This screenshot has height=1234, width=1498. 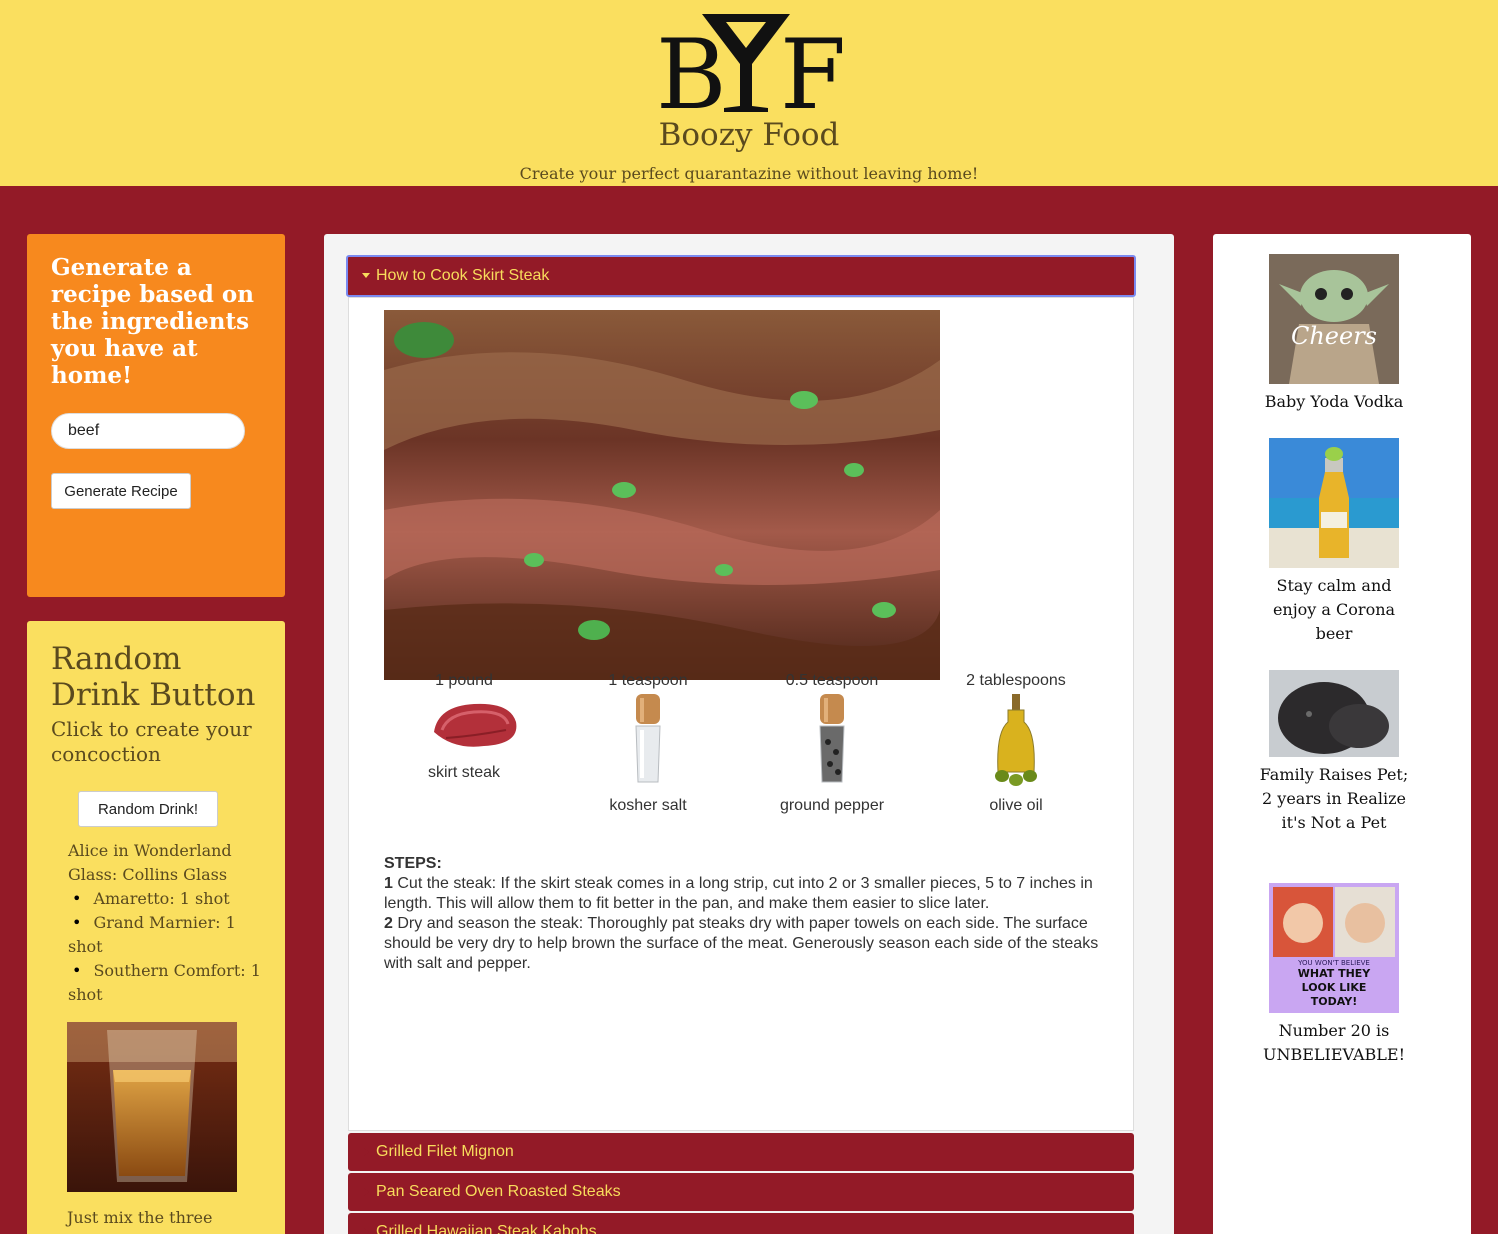 I want to click on recipe-header-closed: Grilled Hawaiian Steak Kabobs, so click(x=741, y=1223).